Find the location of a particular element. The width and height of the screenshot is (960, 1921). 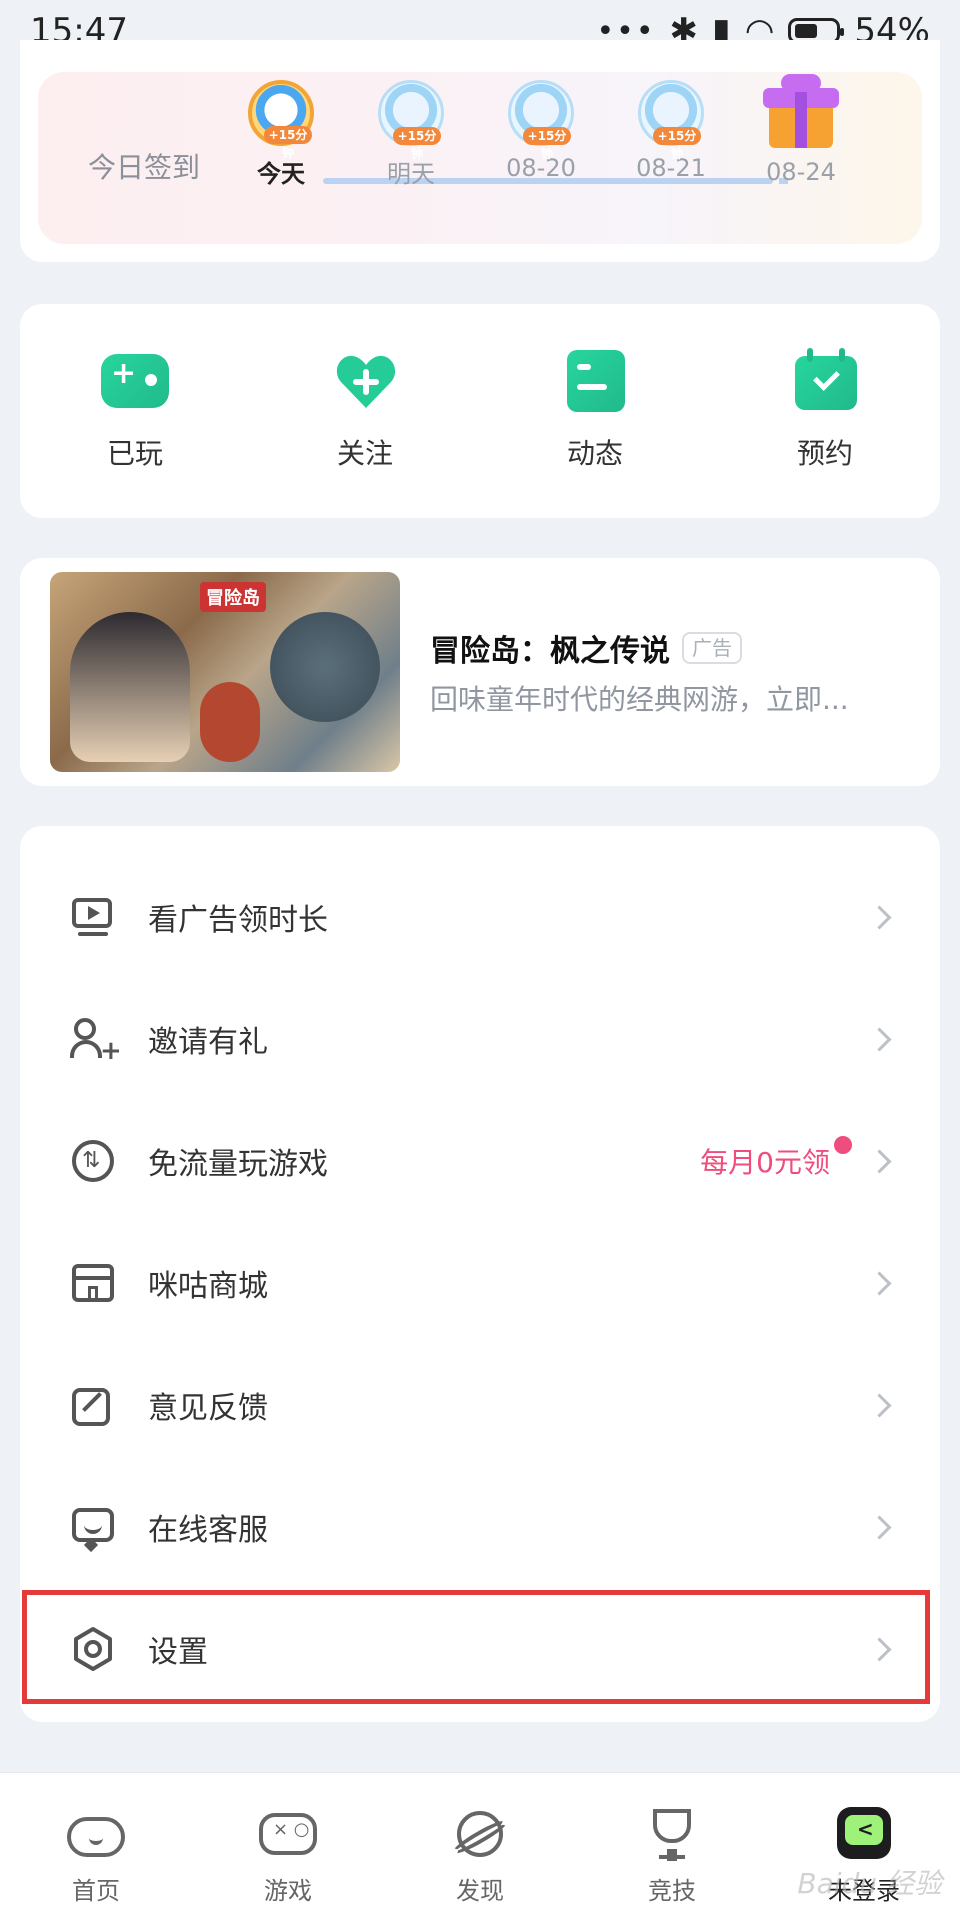

ad-badge: 广告 is located at coordinates (712, 648).